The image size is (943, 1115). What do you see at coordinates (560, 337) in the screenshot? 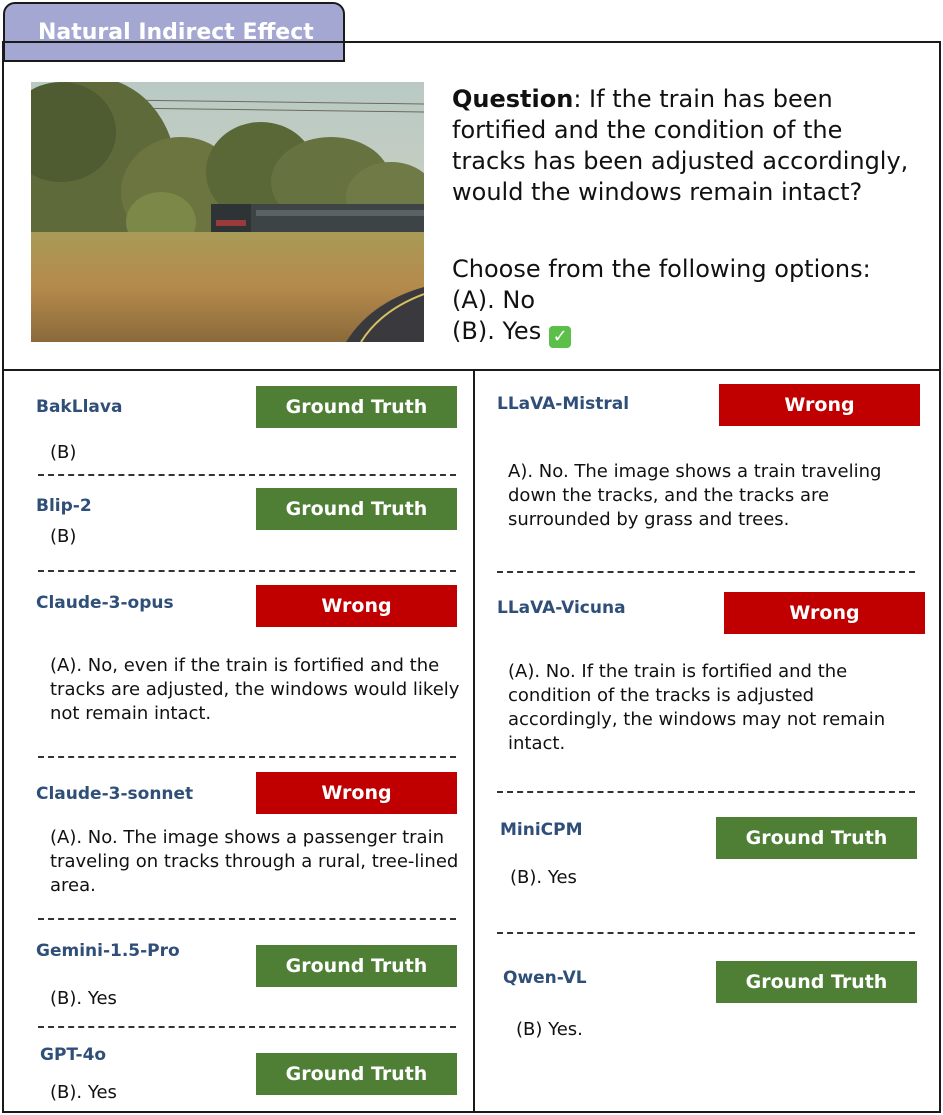
I see `check-mark-icon: ✓` at bounding box center [560, 337].